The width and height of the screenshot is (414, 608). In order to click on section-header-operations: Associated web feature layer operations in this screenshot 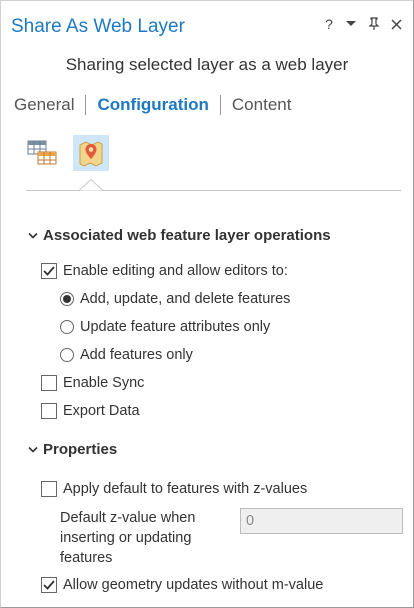, I will do `click(179, 235)`.